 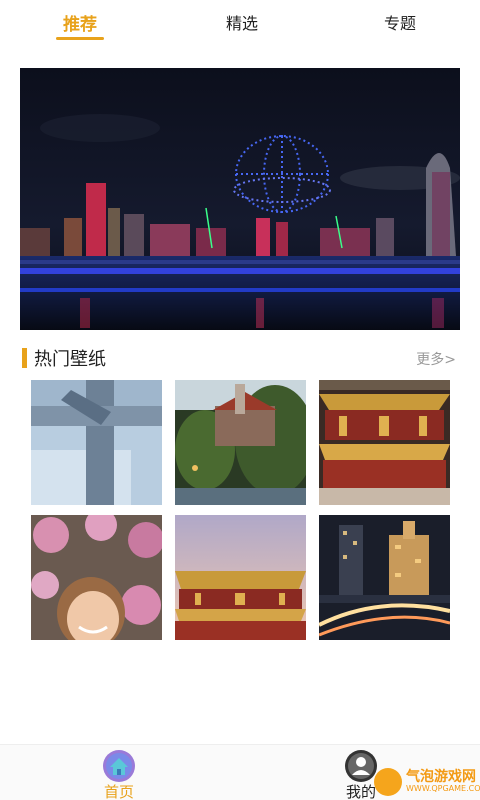 I want to click on wallpaper-thumb-castle, so click(x=240, y=442).